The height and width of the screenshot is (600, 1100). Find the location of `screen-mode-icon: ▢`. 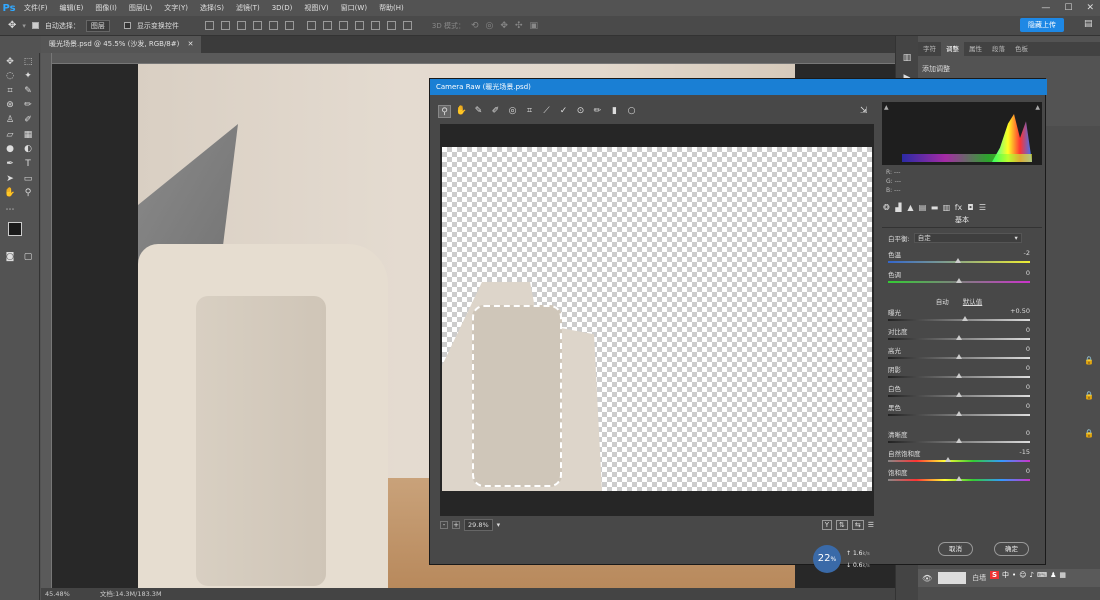

screen-mode-icon: ▢ is located at coordinates (28, 257).